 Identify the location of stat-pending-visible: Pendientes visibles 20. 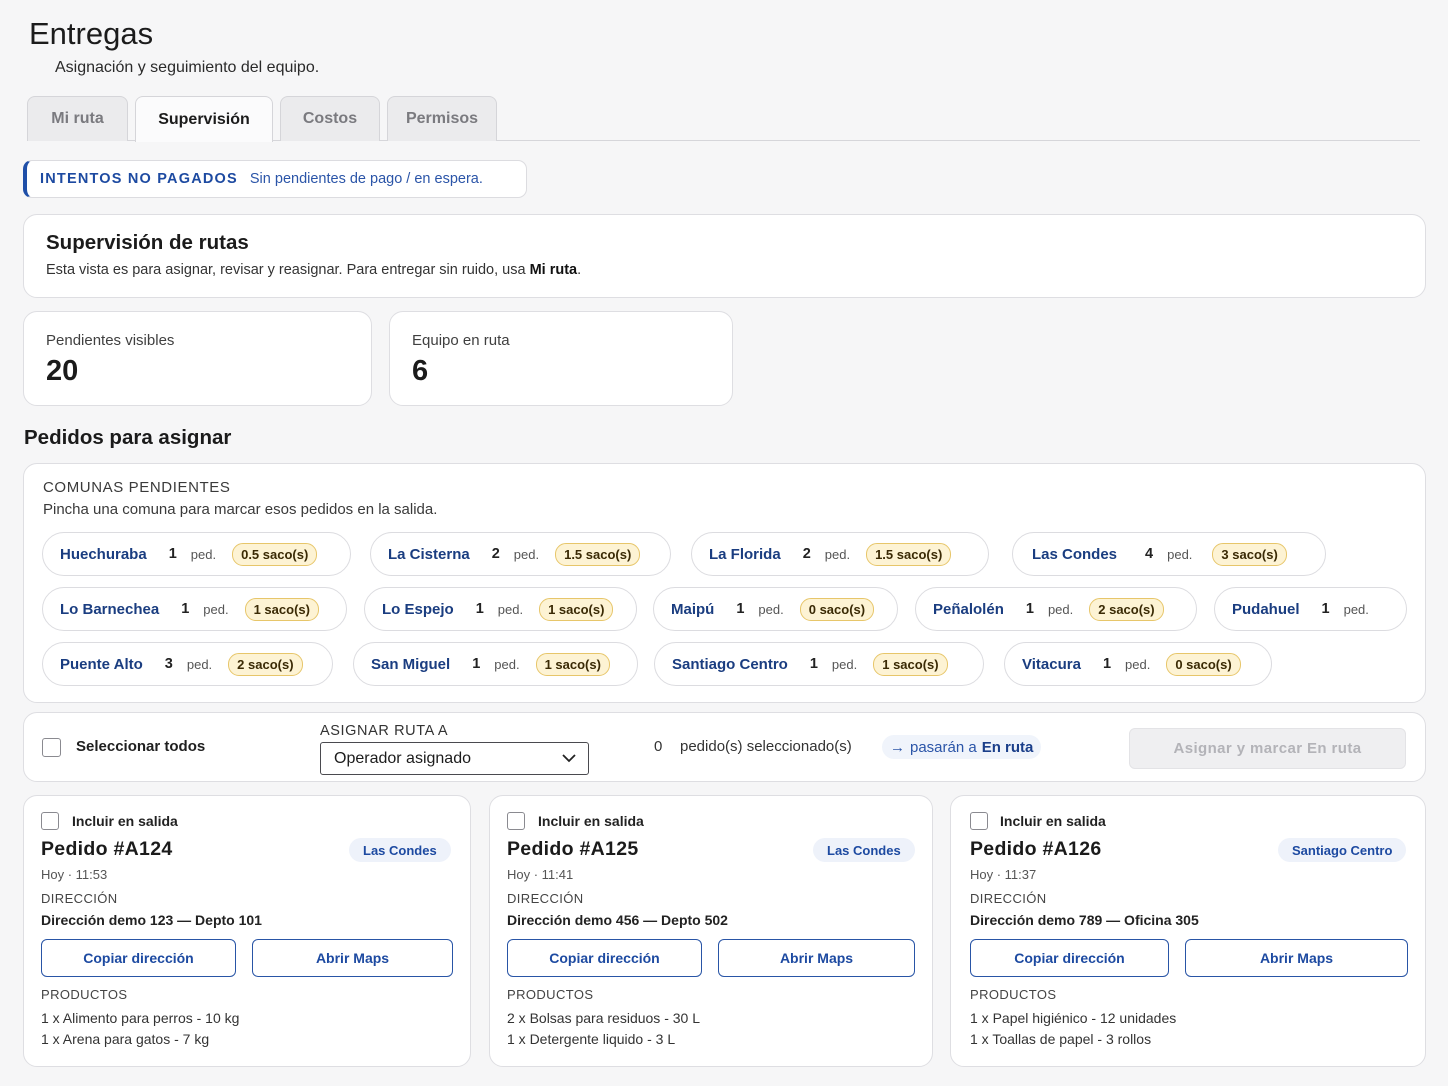
(197, 358).